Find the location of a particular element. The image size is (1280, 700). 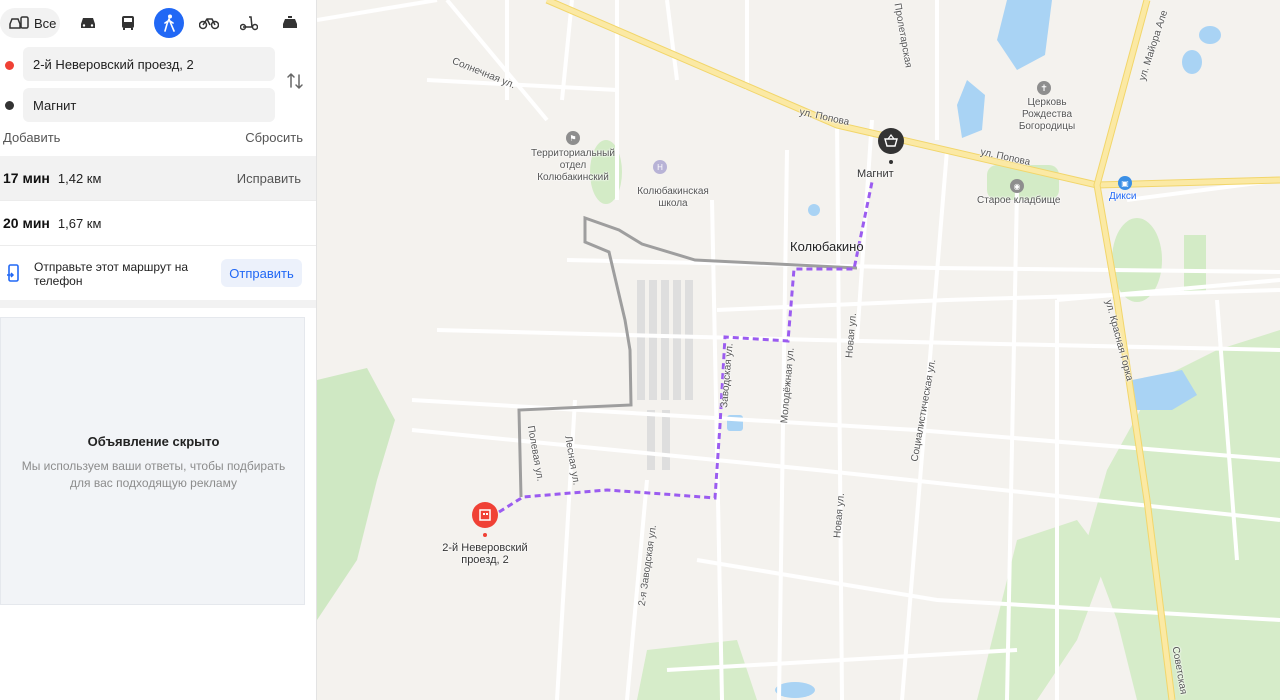

church-icon: ✝ is located at coordinates (1044, 88).